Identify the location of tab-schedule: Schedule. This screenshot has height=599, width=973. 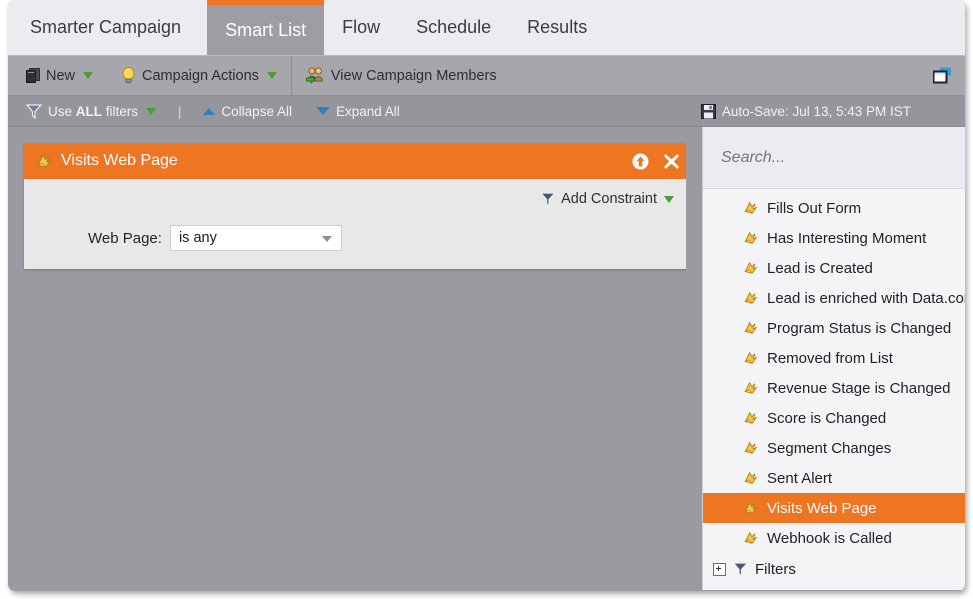
(453, 27).